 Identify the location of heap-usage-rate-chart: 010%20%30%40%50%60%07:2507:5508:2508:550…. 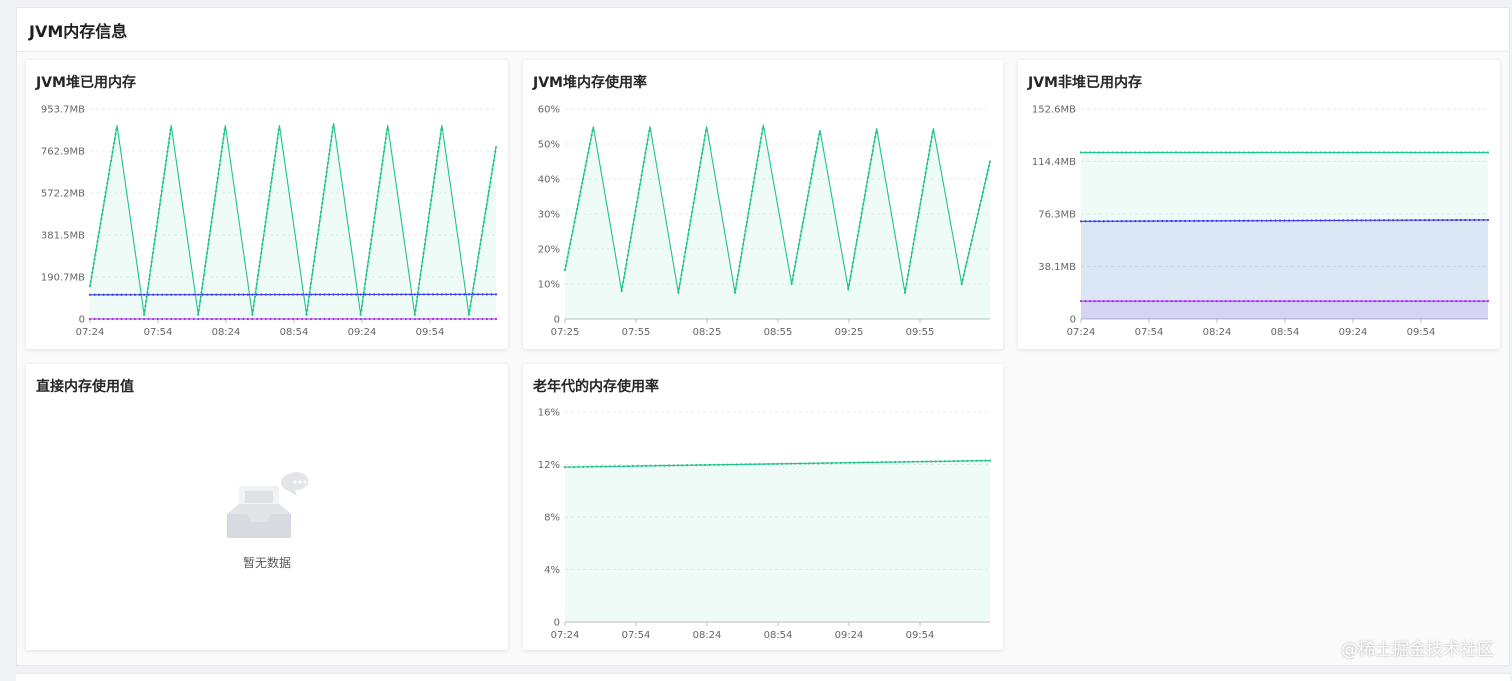
(763, 204).